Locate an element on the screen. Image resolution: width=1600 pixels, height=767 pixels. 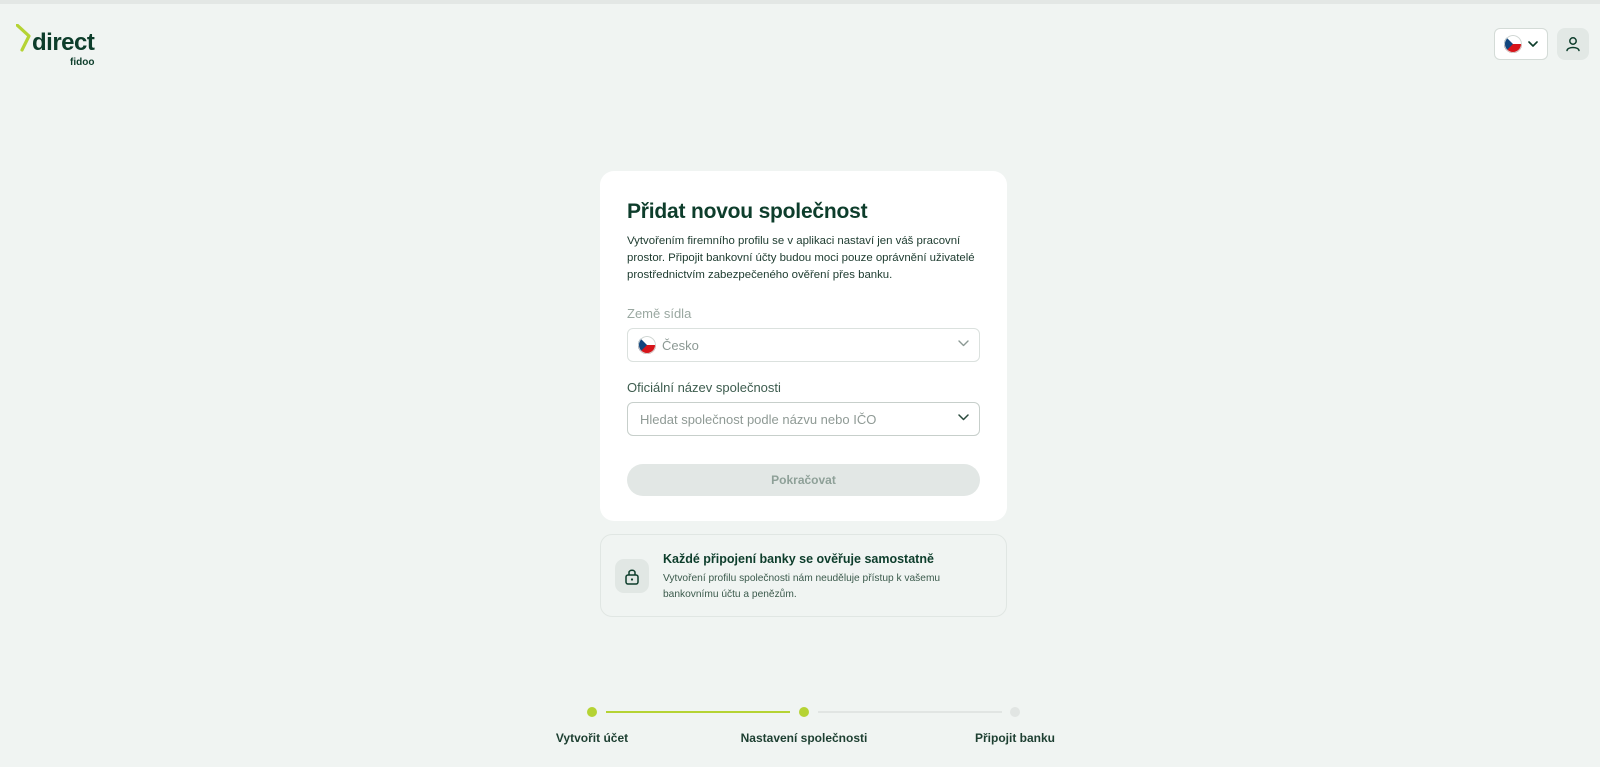
step-label-create-account: Vytvořit účet is located at coordinates (592, 738).